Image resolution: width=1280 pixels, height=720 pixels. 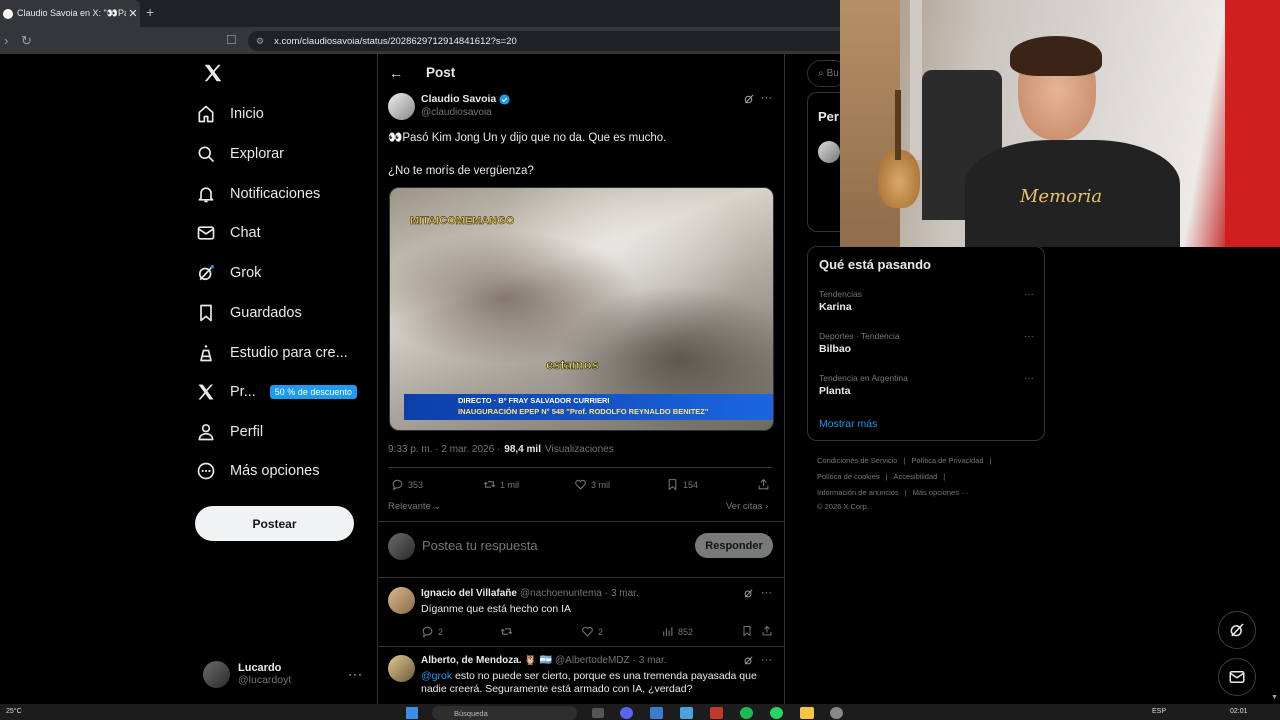 I want to click on reply-input: Postea tu respuesta, so click(x=480, y=545).